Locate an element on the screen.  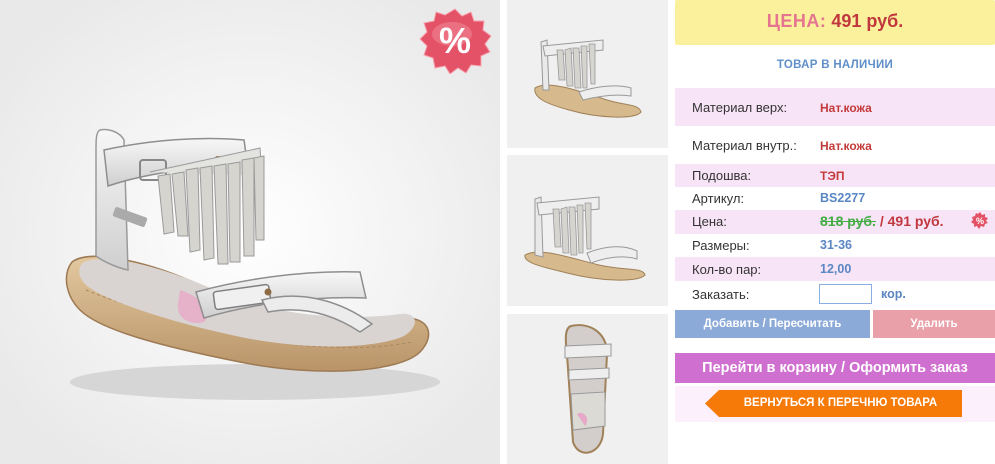
thumbnail-top-view is located at coordinates (587, 389).